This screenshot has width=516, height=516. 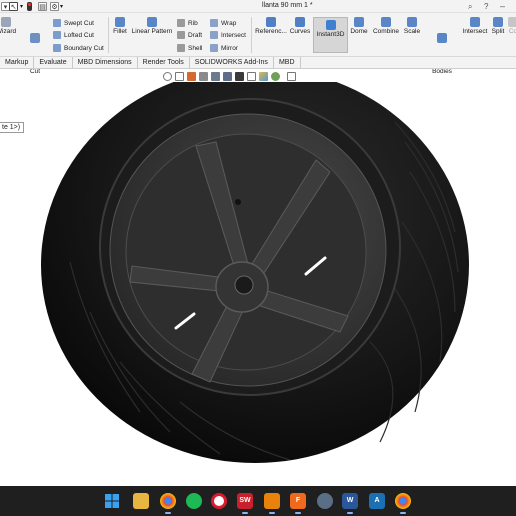 I want to click on search-icon: ⌕, so click(x=470, y=7).